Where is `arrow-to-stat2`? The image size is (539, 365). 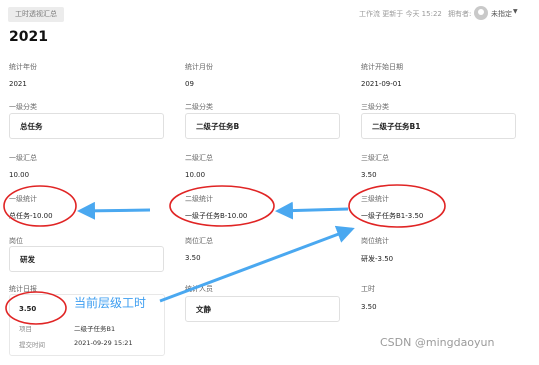
arrow-to-stat2 is located at coordinates (312, 210).